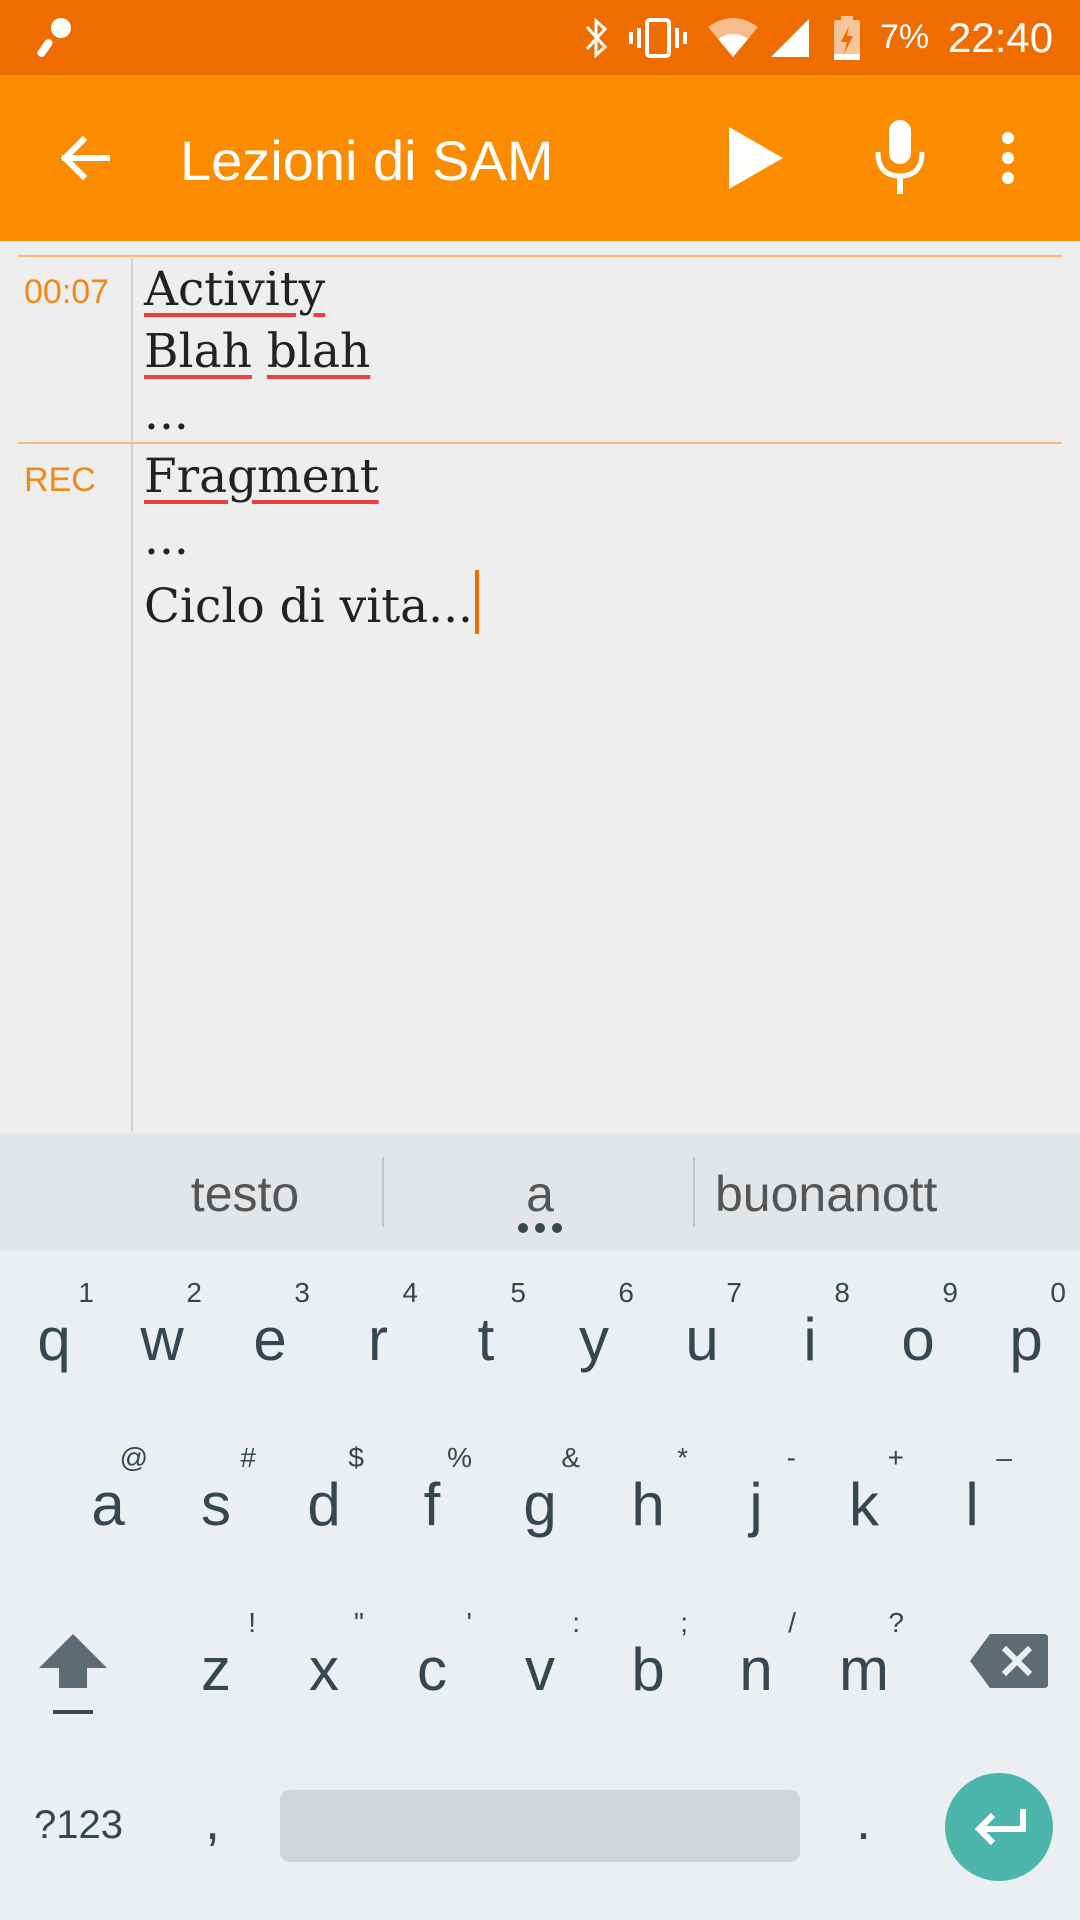  I want to click on key-w: 2w, so click(162, 1340).